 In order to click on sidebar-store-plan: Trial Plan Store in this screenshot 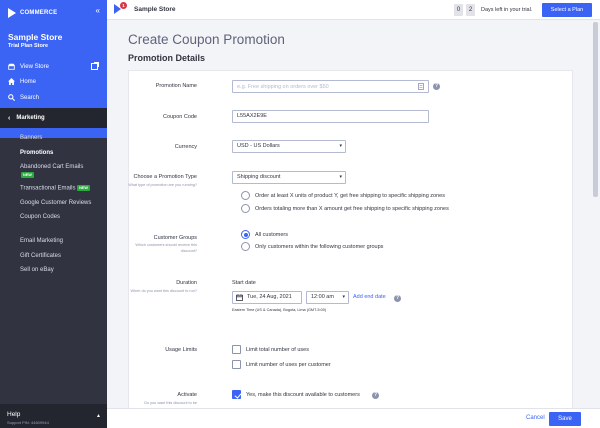, I will do `click(28, 46)`.